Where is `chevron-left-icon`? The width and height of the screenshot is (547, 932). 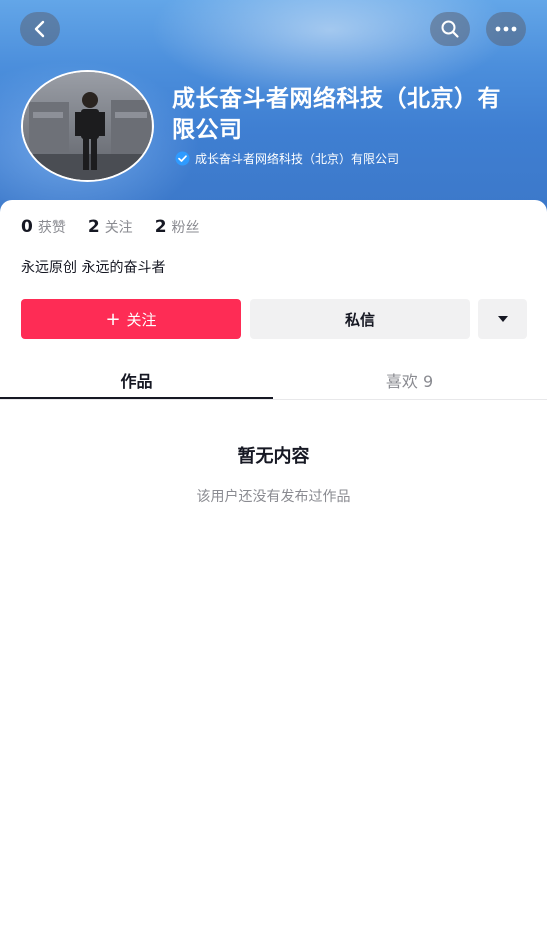 chevron-left-icon is located at coordinates (39, 29).